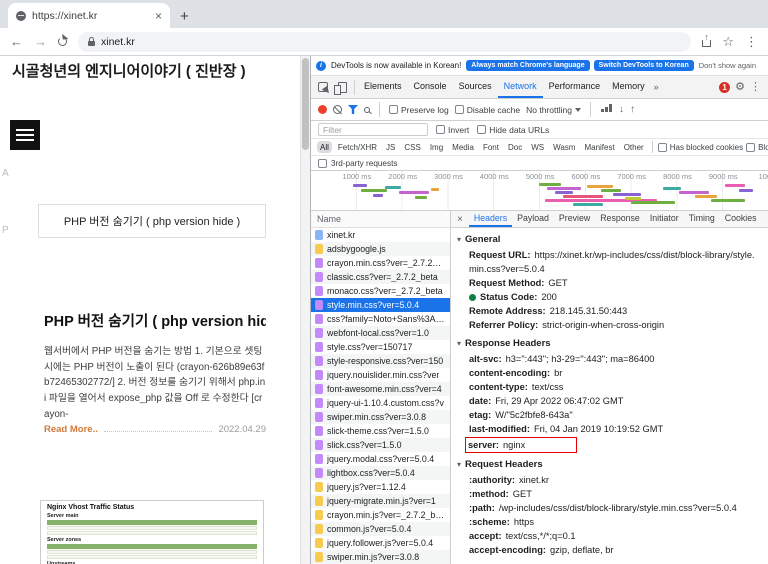 The width and height of the screenshot is (768, 564). Describe the element at coordinates (367, 109) in the screenshot. I see `search-button` at that location.